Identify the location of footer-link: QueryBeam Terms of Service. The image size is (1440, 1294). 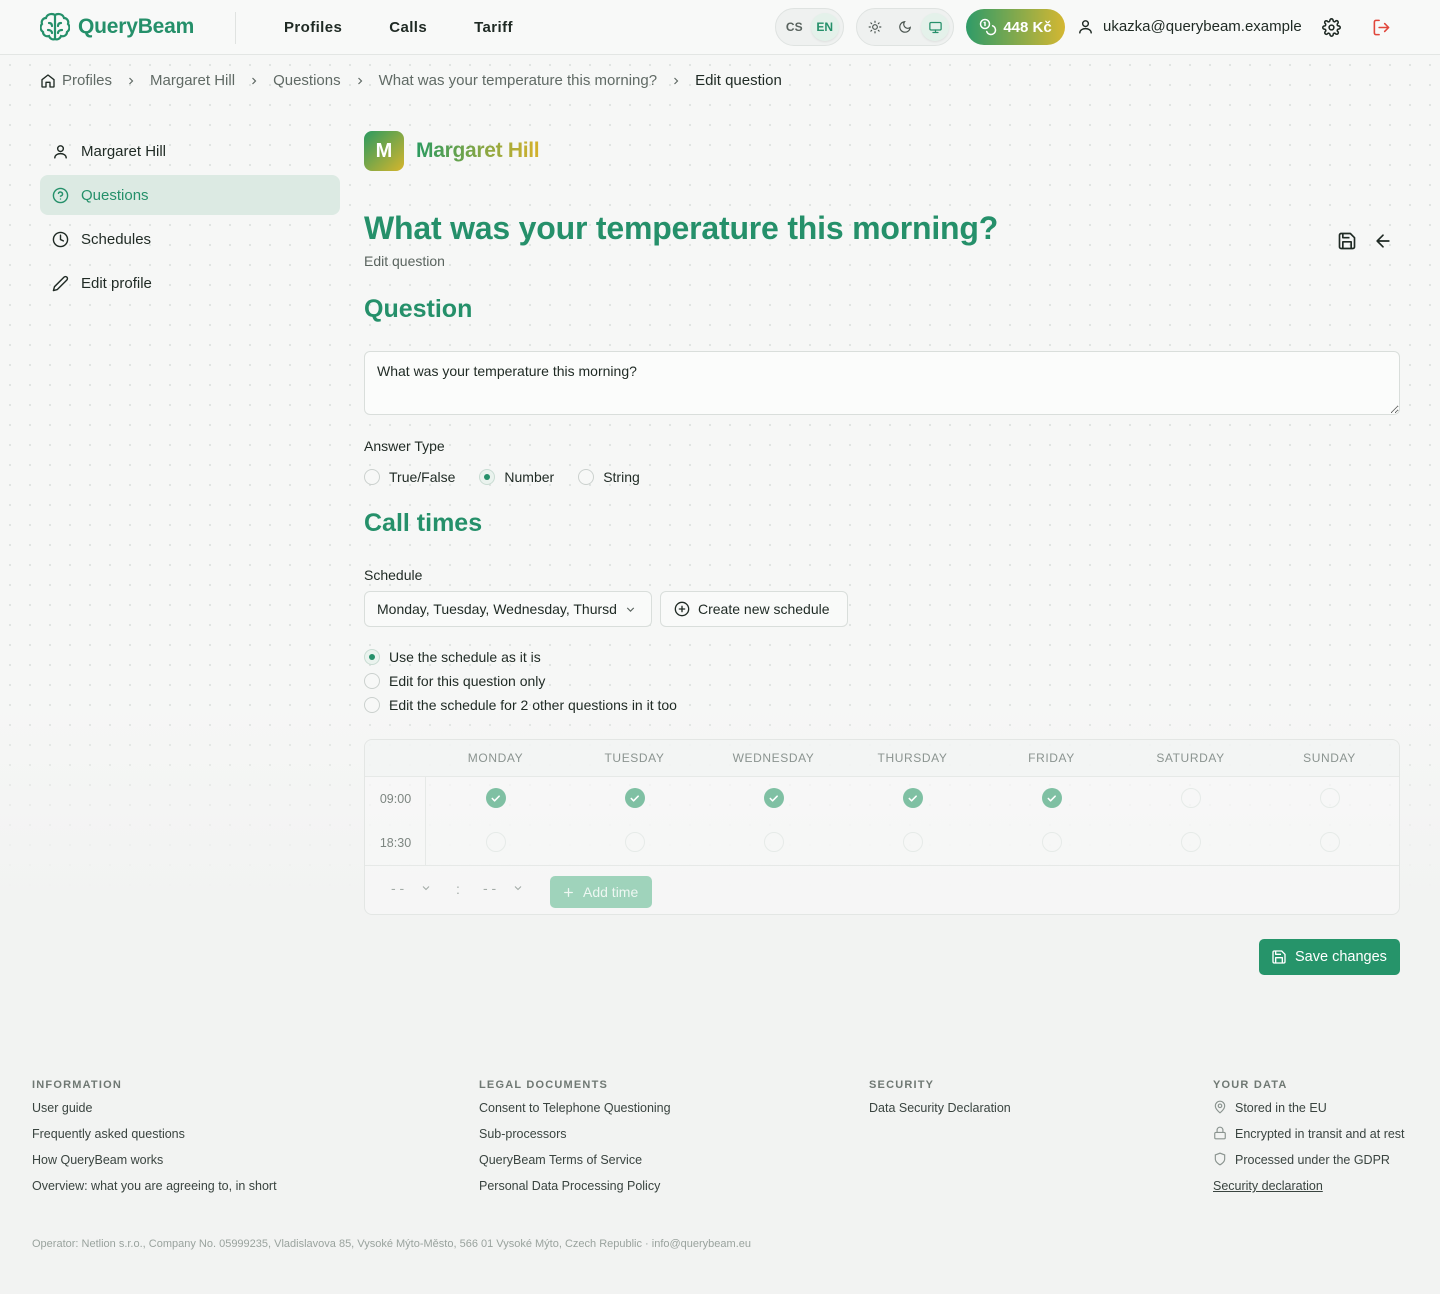
(575, 1165).